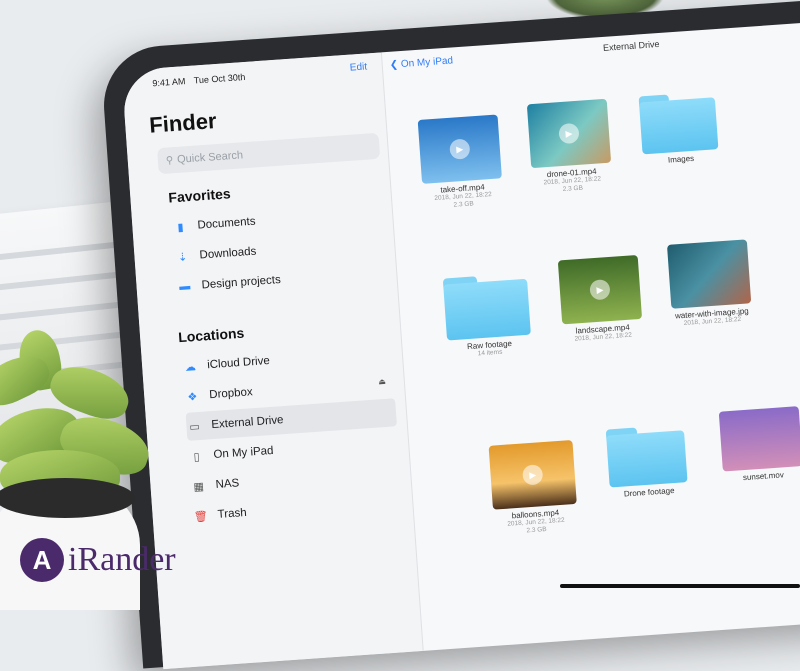 Image resolution: width=800 pixels, height=671 pixels. I want to click on sidebar-item-label: External Drive, so click(247, 423).